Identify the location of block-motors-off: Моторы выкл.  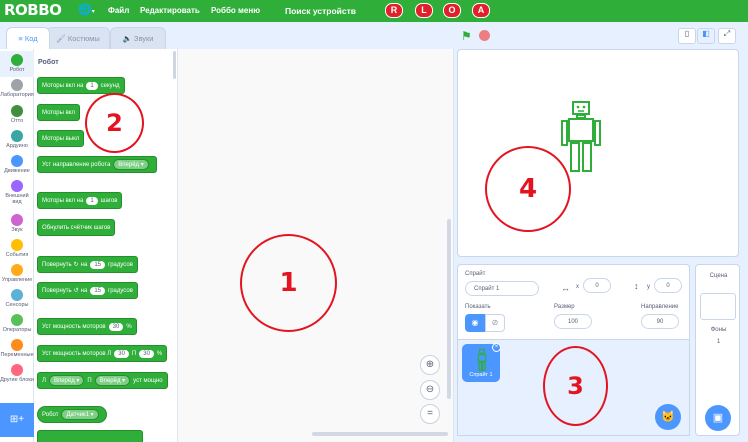
(61, 138).